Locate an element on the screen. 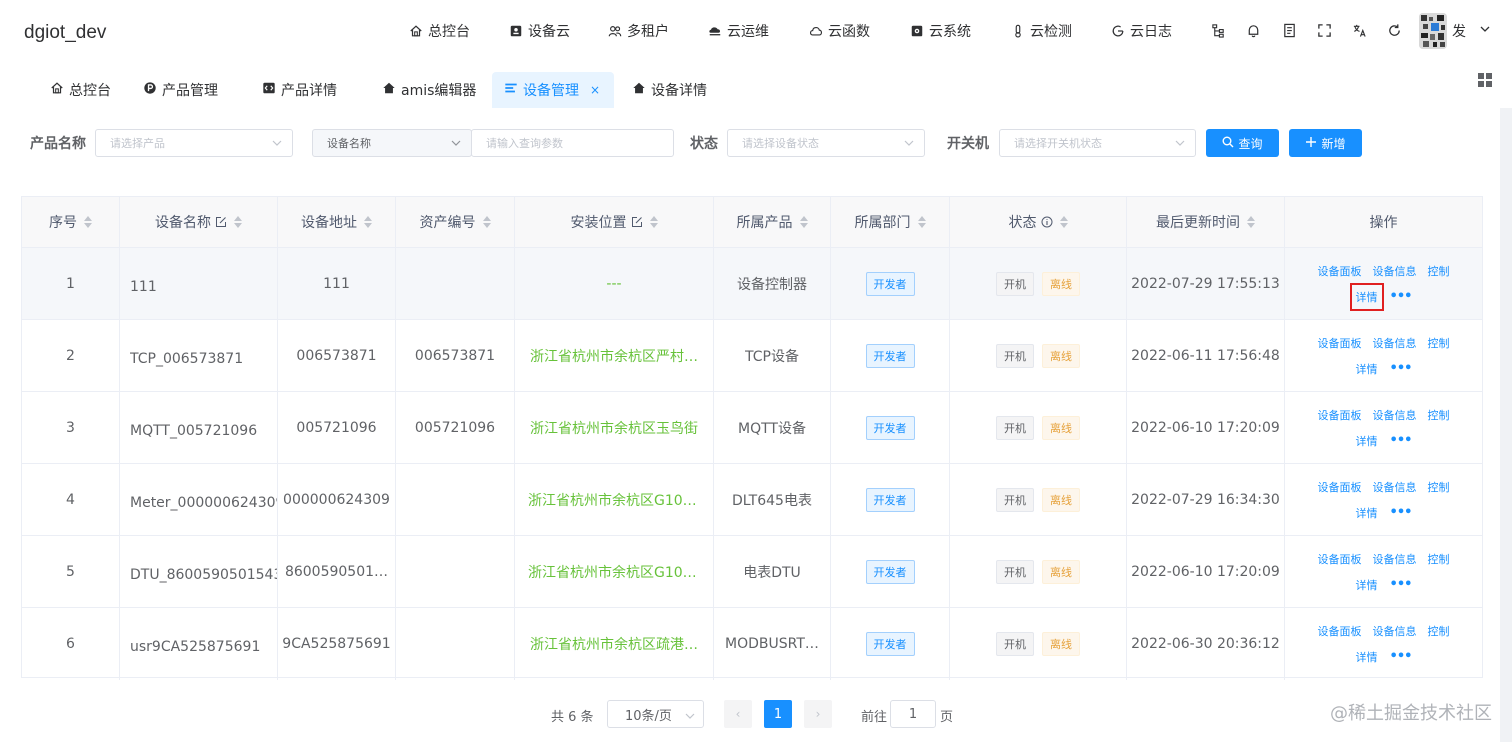 The height and width of the screenshot is (742, 1512). tab-amis-editor: amis编辑器 is located at coordinates (429, 90).